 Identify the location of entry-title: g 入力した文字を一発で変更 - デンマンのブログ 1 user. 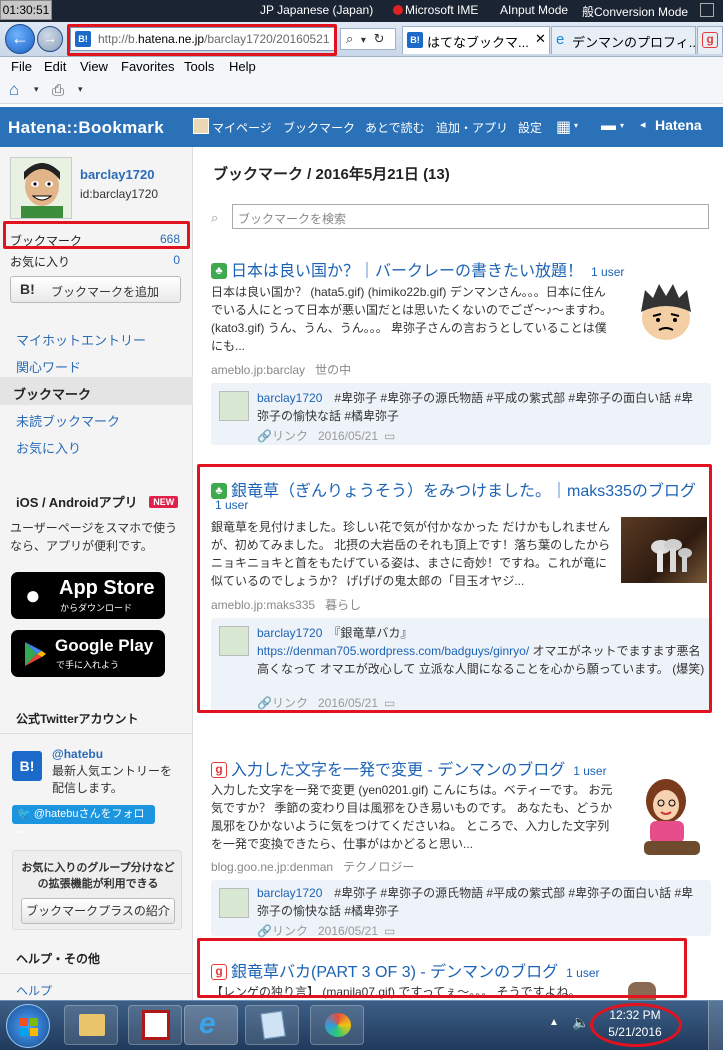
(409, 768).